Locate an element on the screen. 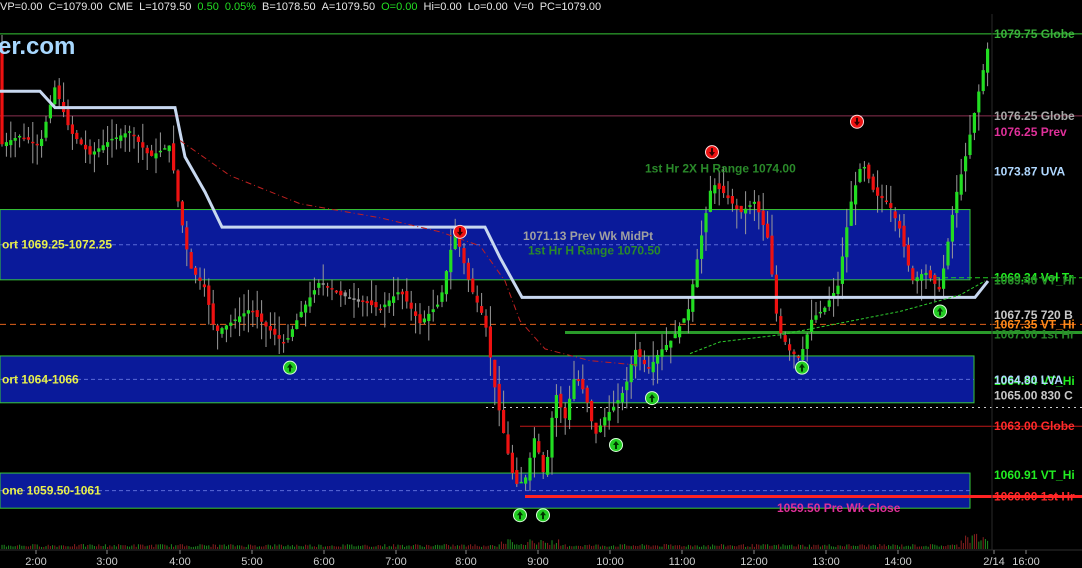 Image resolution: width=1082 pixels, height=568 pixels. x-tick-label: 6:00 is located at coordinates (323, 562).